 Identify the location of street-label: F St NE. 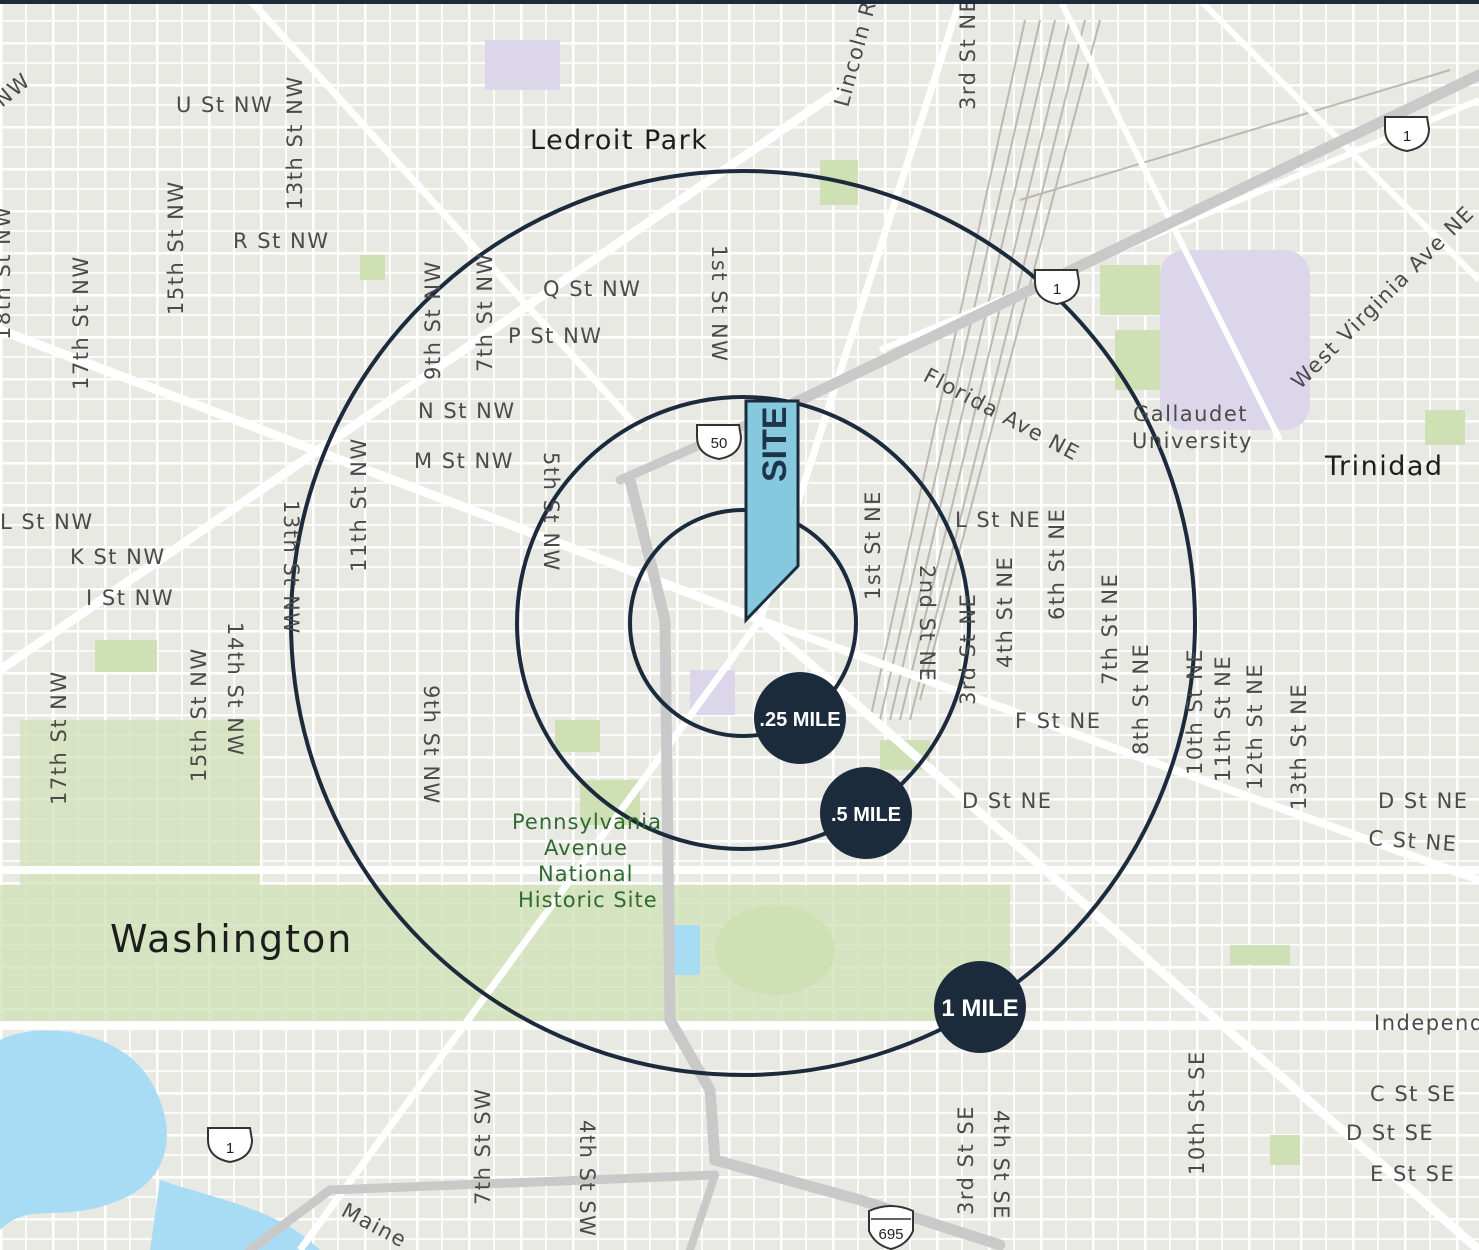
(1058, 721).